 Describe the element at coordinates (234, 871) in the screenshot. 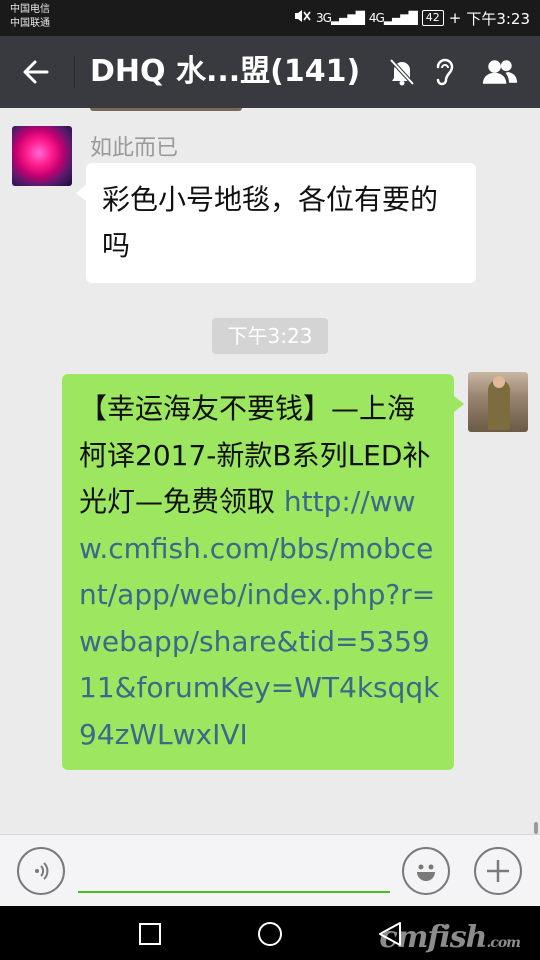

I see `message-input` at that location.